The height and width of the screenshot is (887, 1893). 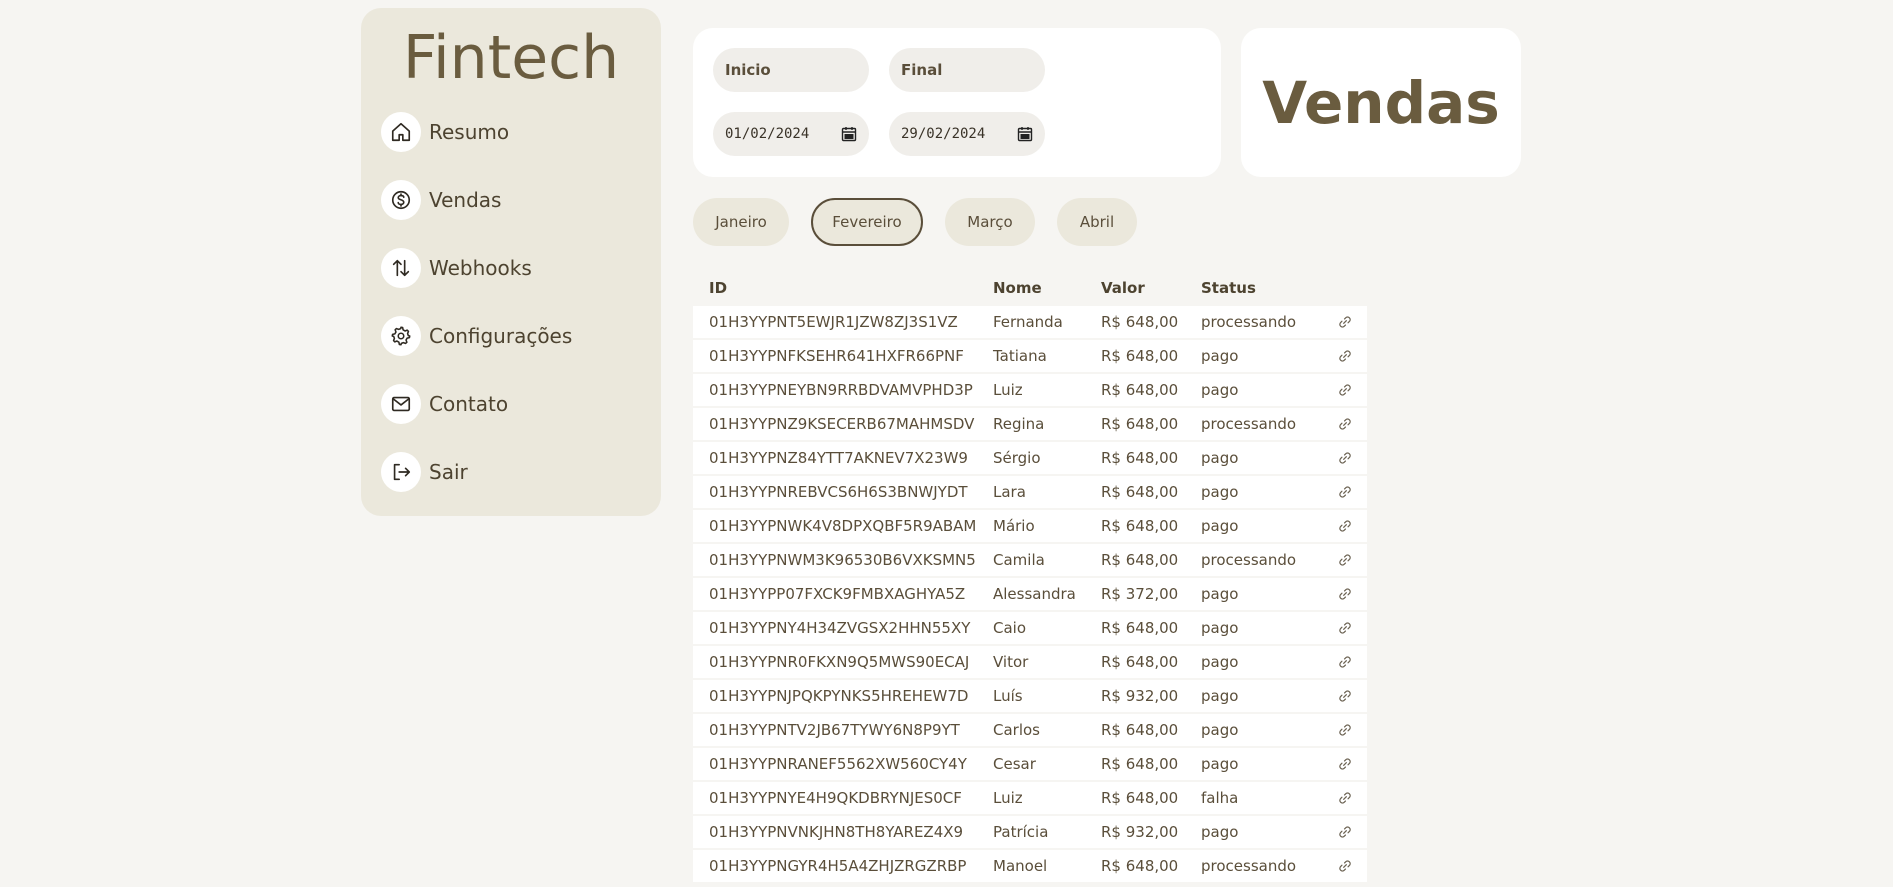 What do you see at coordinates (1140, 594) in the screenshot?
I see `cell-valor: R$ 372,00` at bounding box center [1140, 594].